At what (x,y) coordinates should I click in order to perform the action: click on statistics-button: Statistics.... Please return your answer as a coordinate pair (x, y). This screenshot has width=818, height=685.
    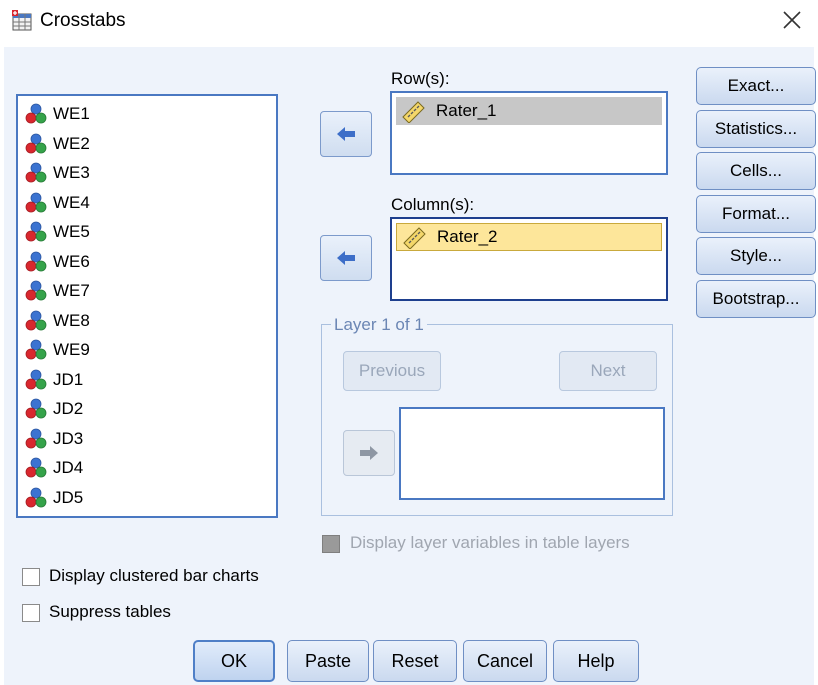
    Looking at the image, I should click on (756, 128).